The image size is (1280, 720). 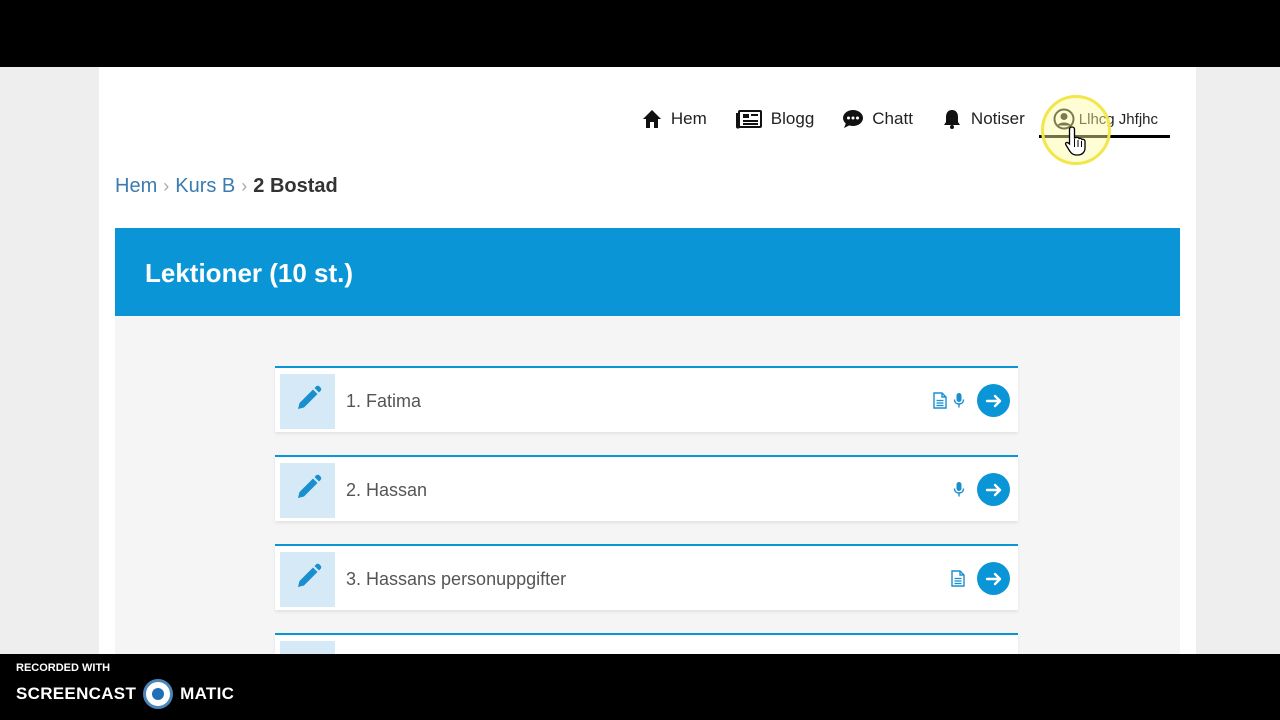 What do you see at coordinates (456, 579) in the screenshot?
I see `lesson-title: 3. Hassans personuppgifter` at bounding box center [456, 579].